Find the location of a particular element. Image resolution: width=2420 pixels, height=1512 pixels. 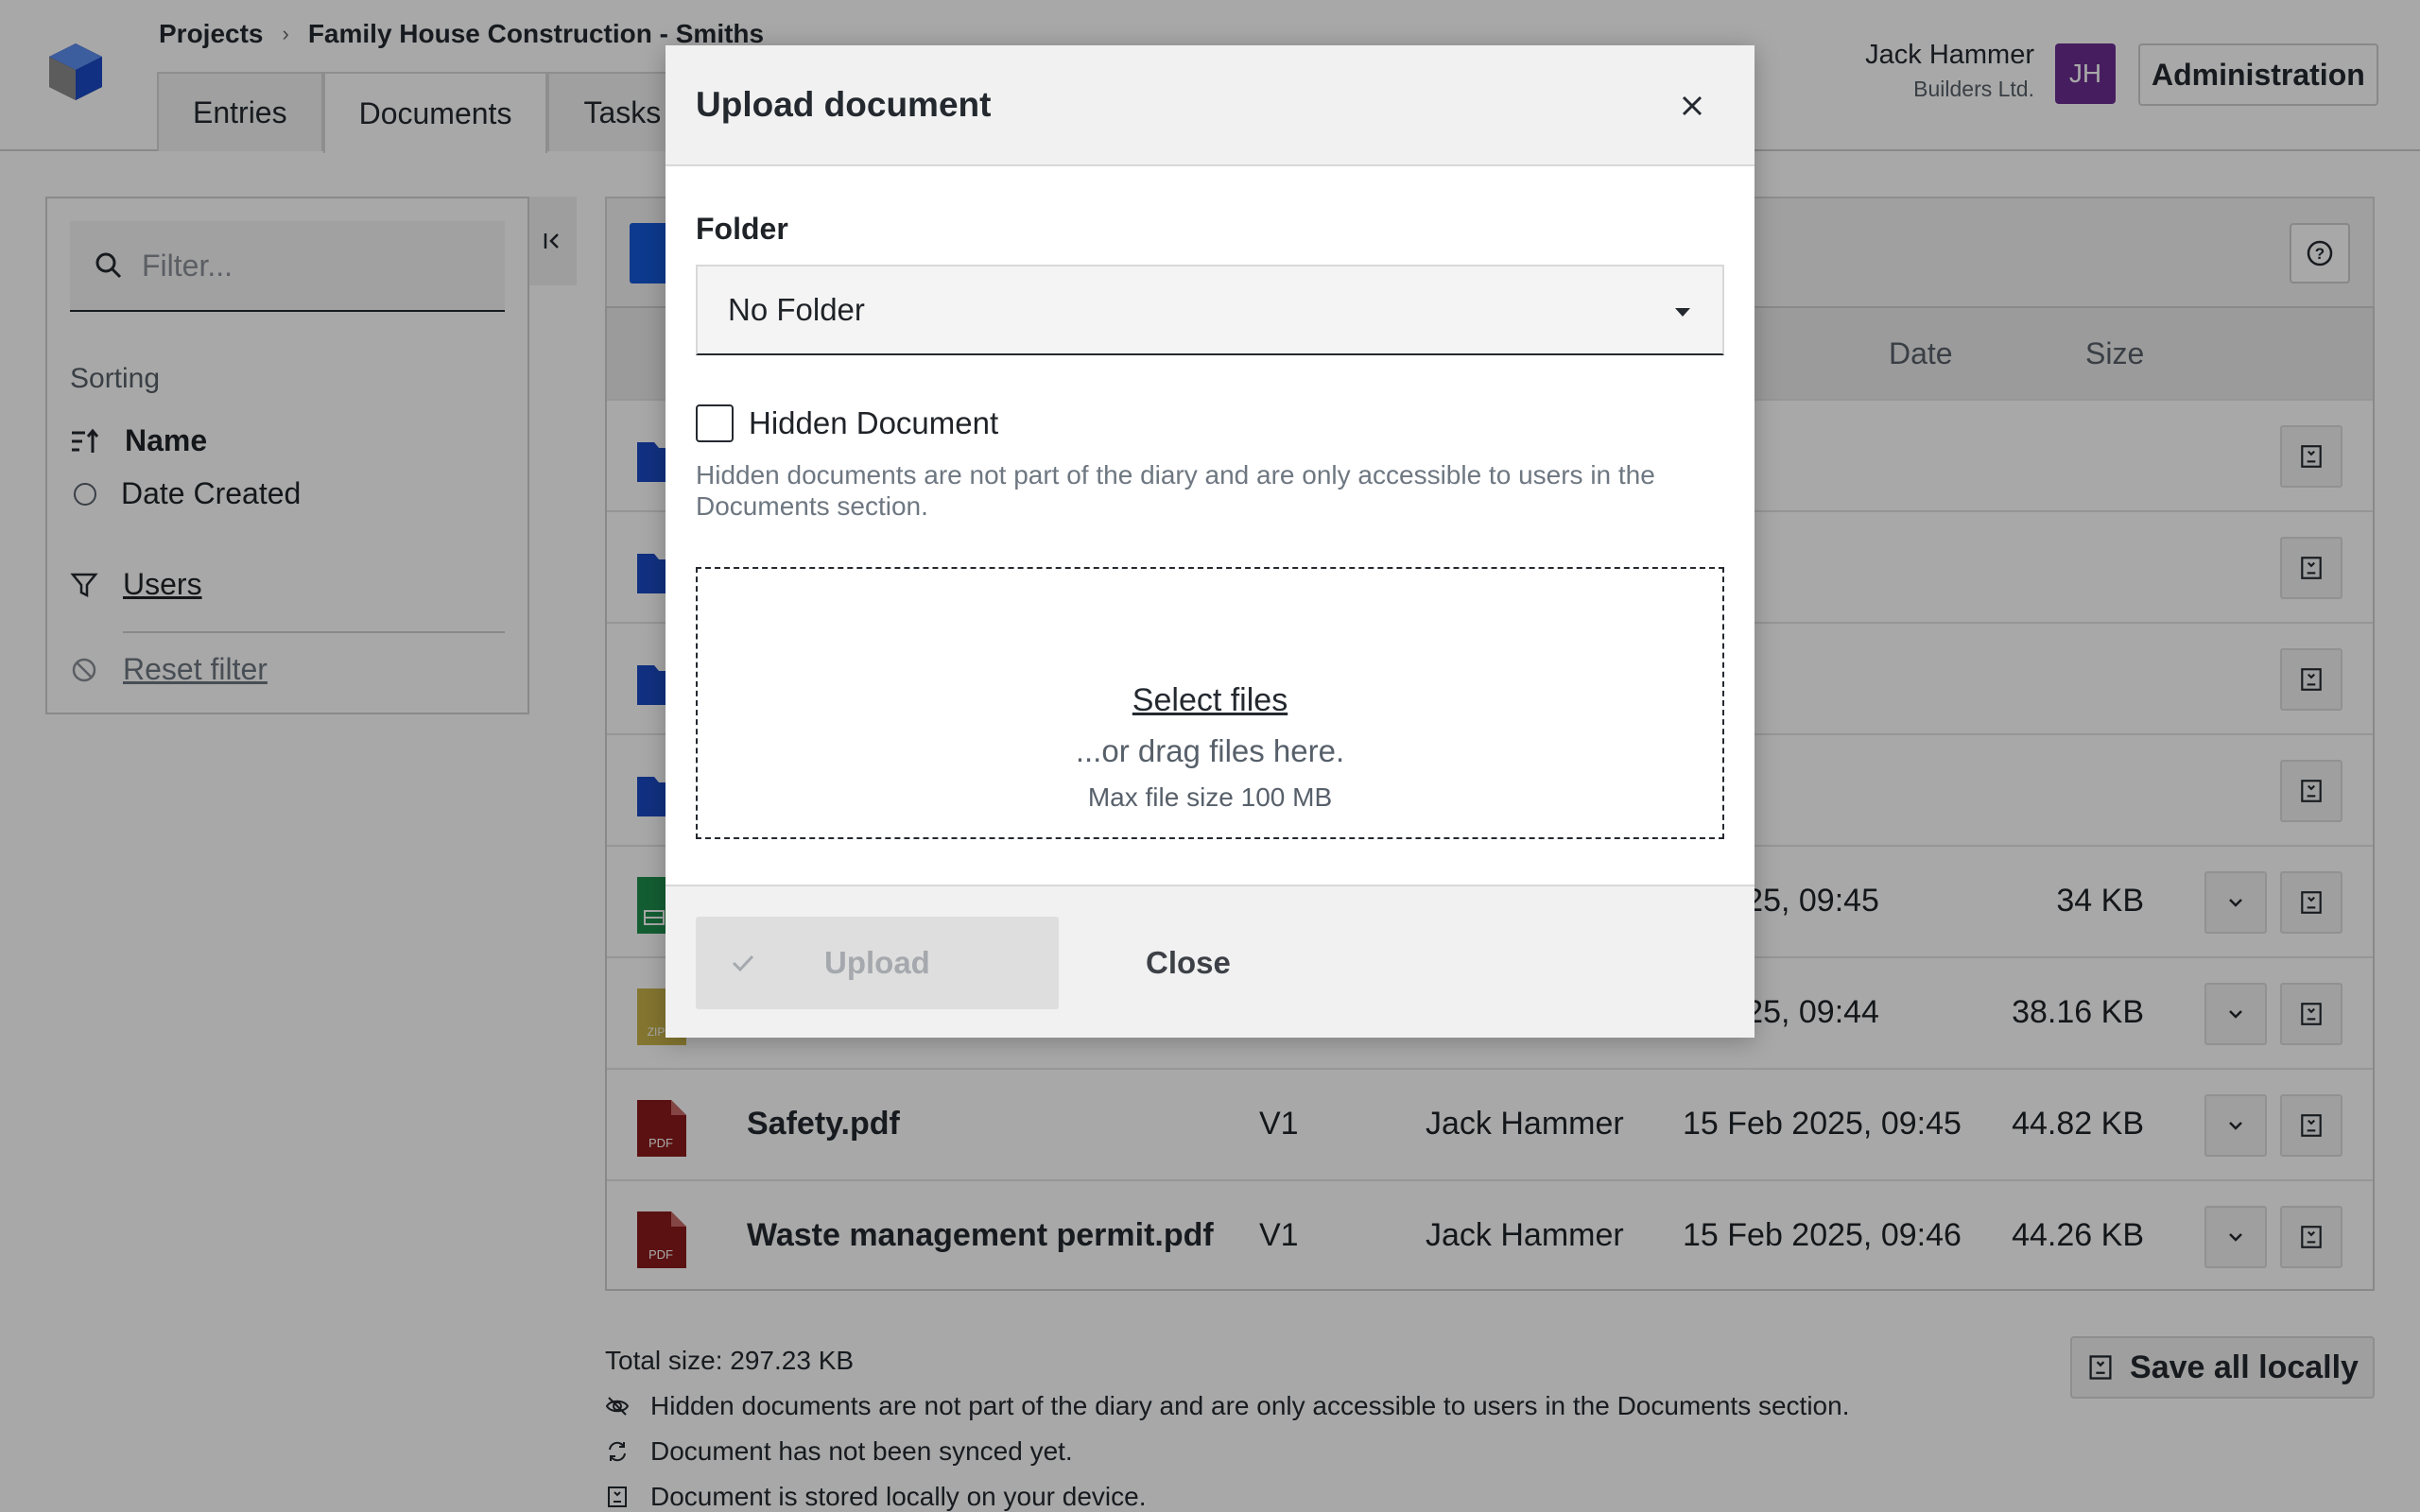

drag-files-text: ...or drag files here. is located at coordinates (1210, 750).